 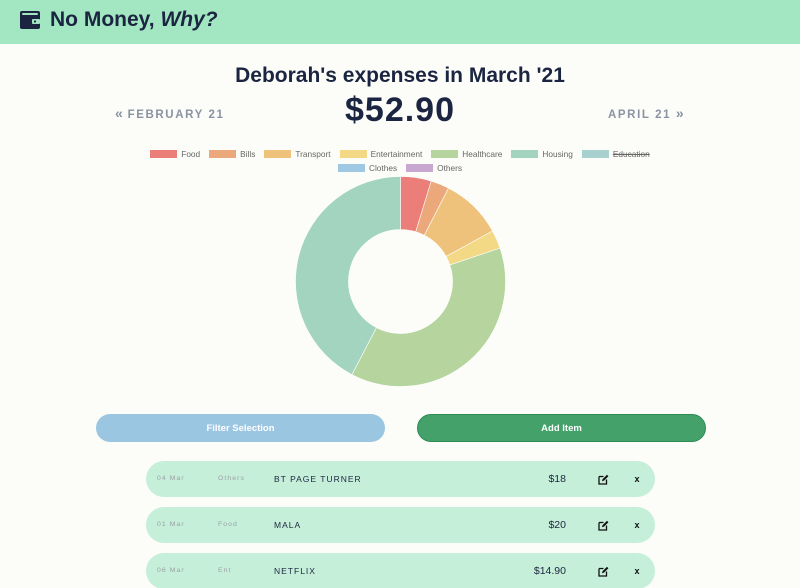 I want to click on legend-item-others: Others, so click(x=434, y=168).